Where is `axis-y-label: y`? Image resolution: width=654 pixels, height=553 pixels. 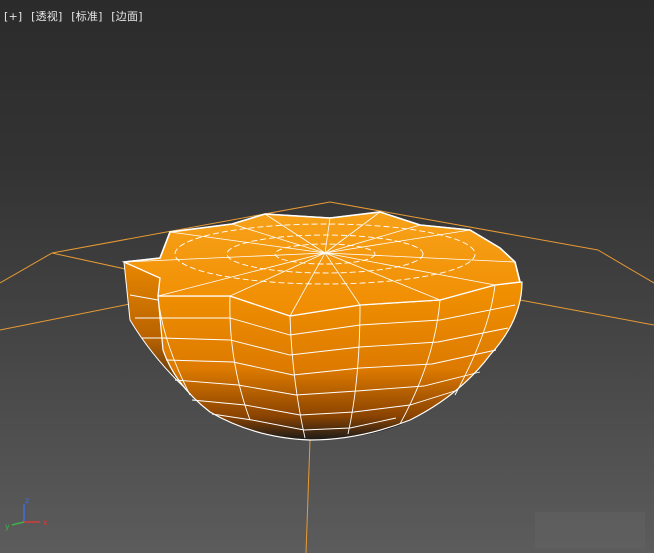 axis-y-label: y is located at coordinates (7, 526).